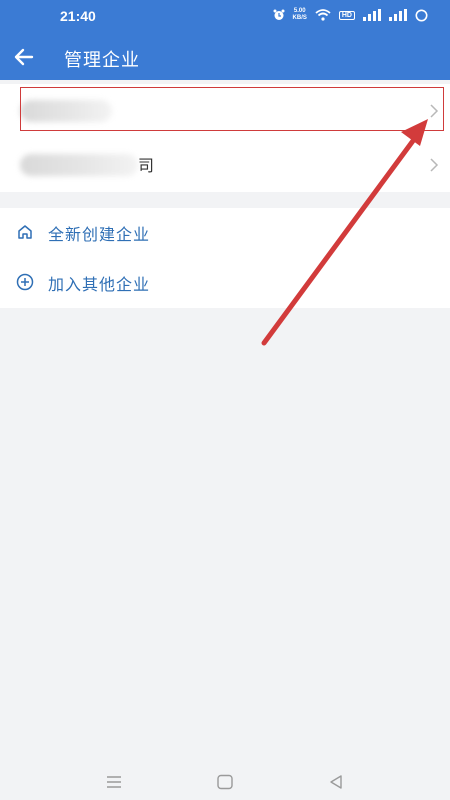 The width and height of the screenshot is (450, 800). I want to click on action-list: 全新创建企业 加入其他企业, so click(225, 258).